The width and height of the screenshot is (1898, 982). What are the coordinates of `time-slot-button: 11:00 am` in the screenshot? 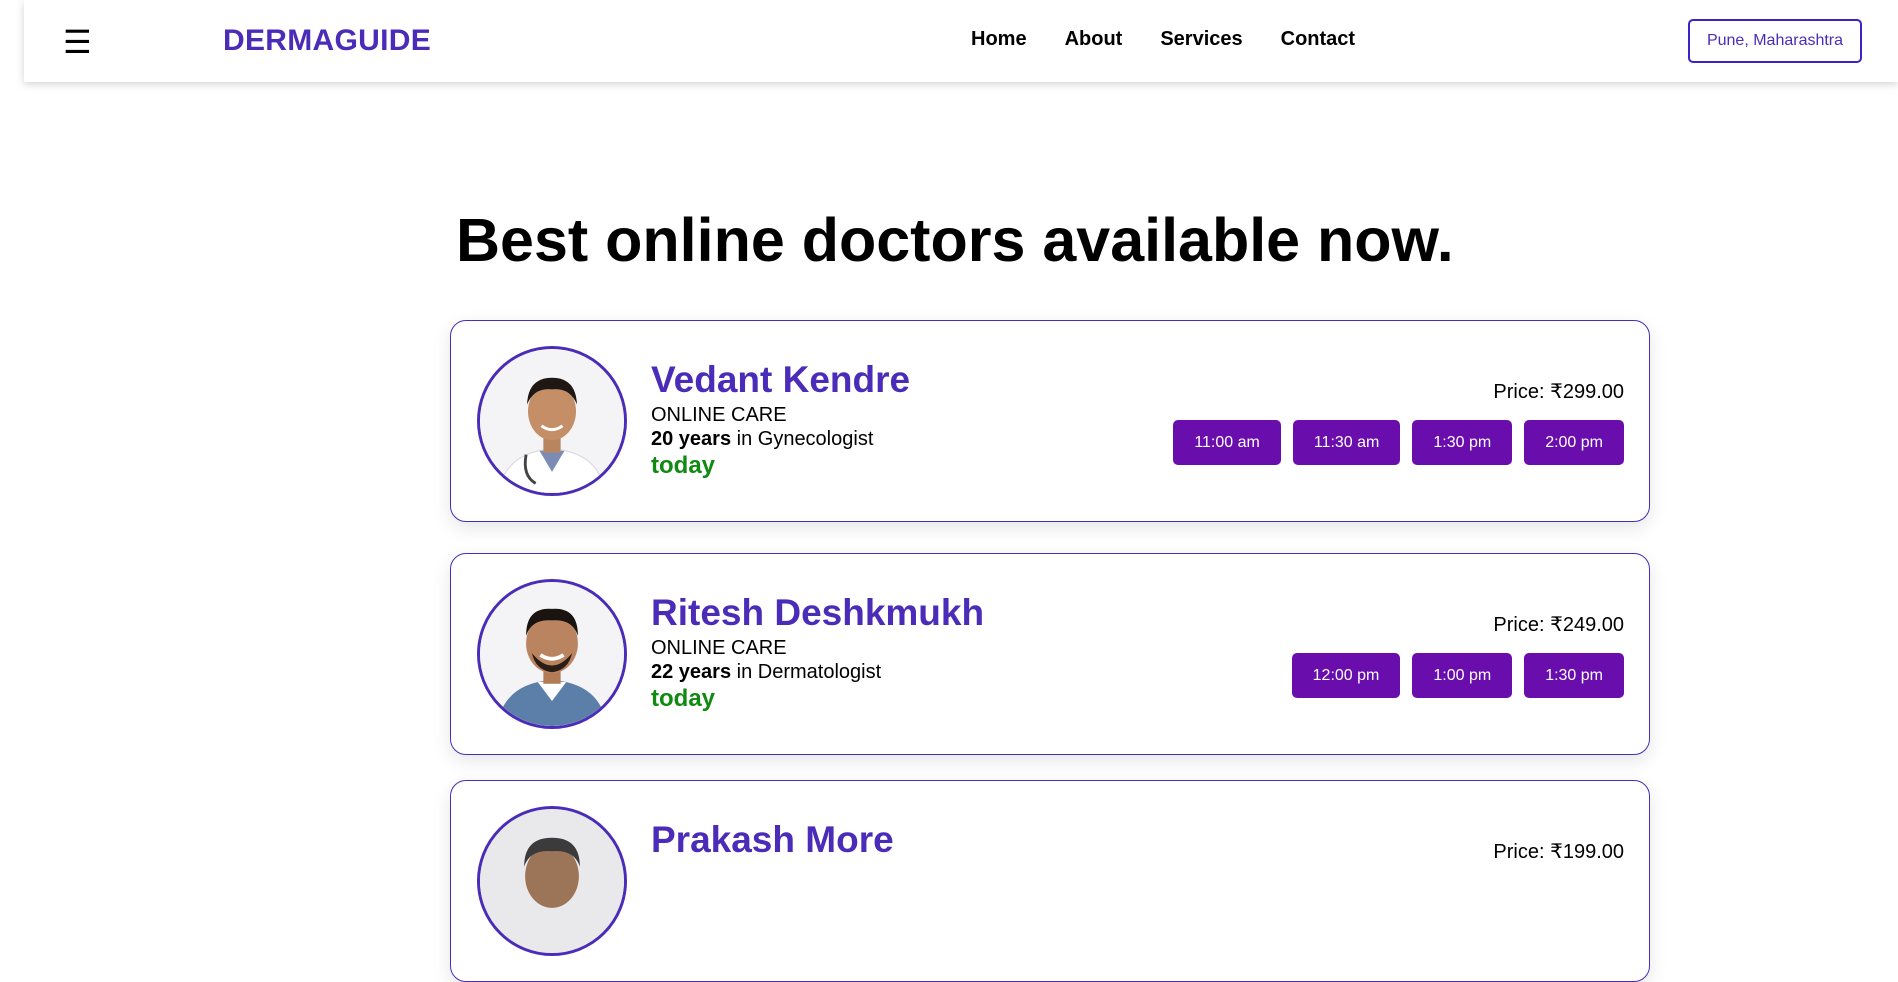 It's located at (1227, 442).